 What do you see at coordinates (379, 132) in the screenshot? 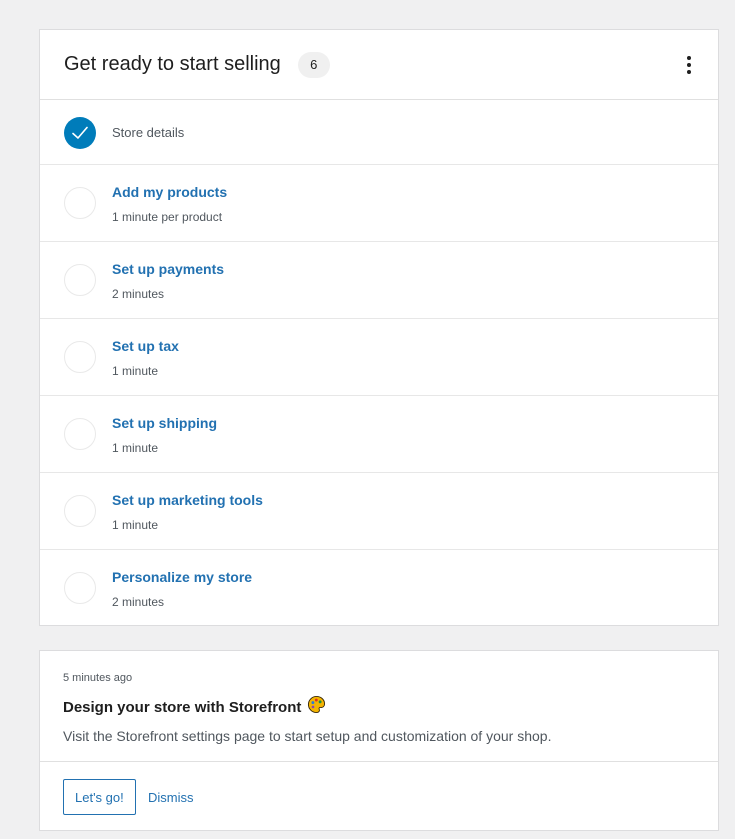
I see `task-store-details: Store details` at bounding box center [379, 132].